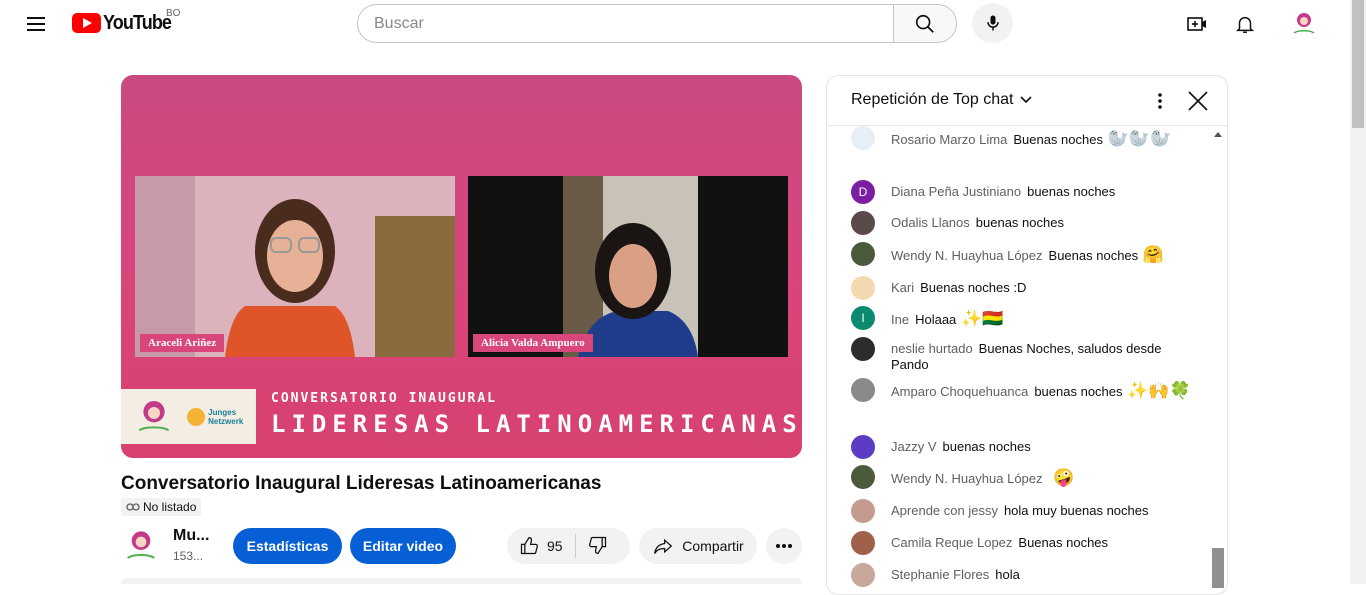  I want to click on banner-logos: Junges Netzwerk, so click(188, 416).